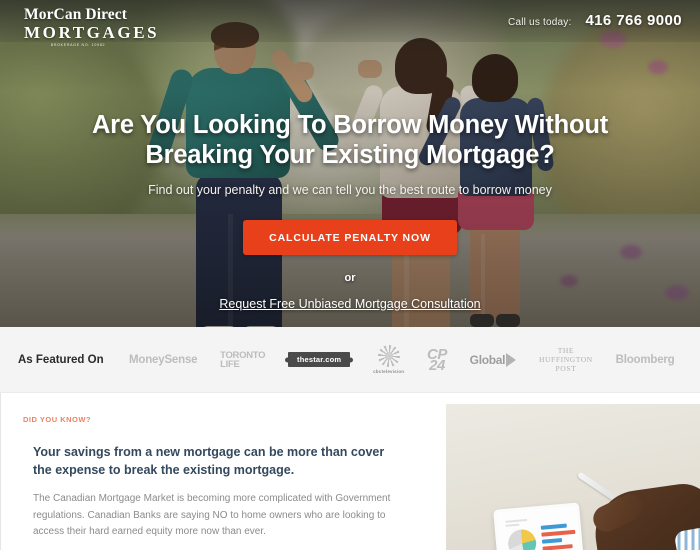 Image resolution: width=700 pixels, height=550 pixels. I want to click on tablet-photo, so click(573, 477).